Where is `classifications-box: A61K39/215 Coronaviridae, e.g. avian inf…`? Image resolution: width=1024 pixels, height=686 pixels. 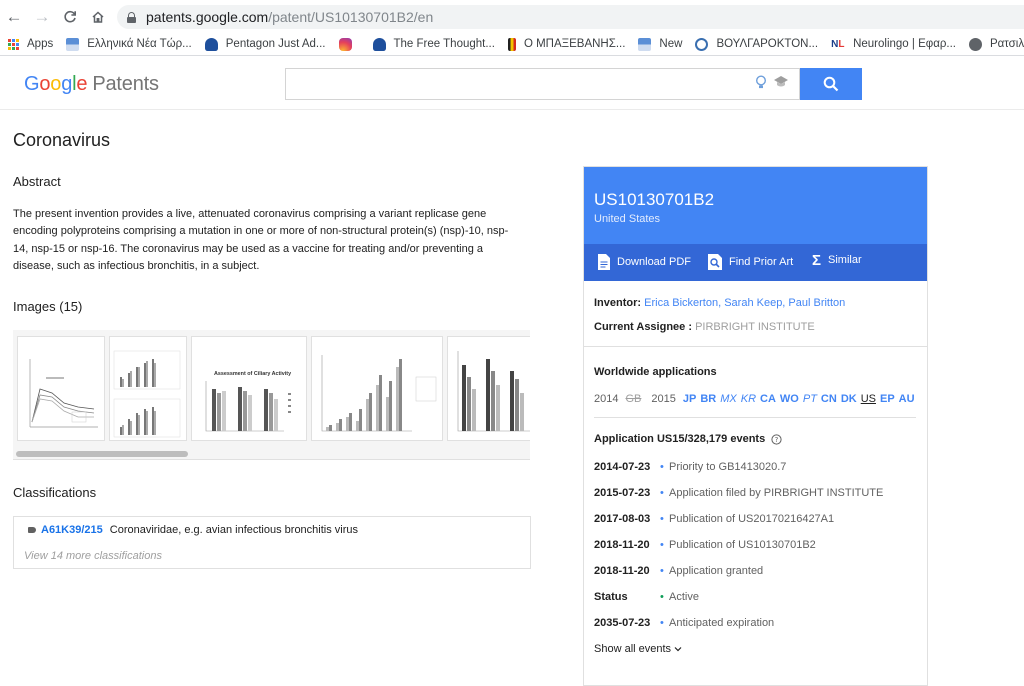
classifications-box: A61K39/215 Coronaviridae, e.g. avian inf… is located at coordinates (272, 542).